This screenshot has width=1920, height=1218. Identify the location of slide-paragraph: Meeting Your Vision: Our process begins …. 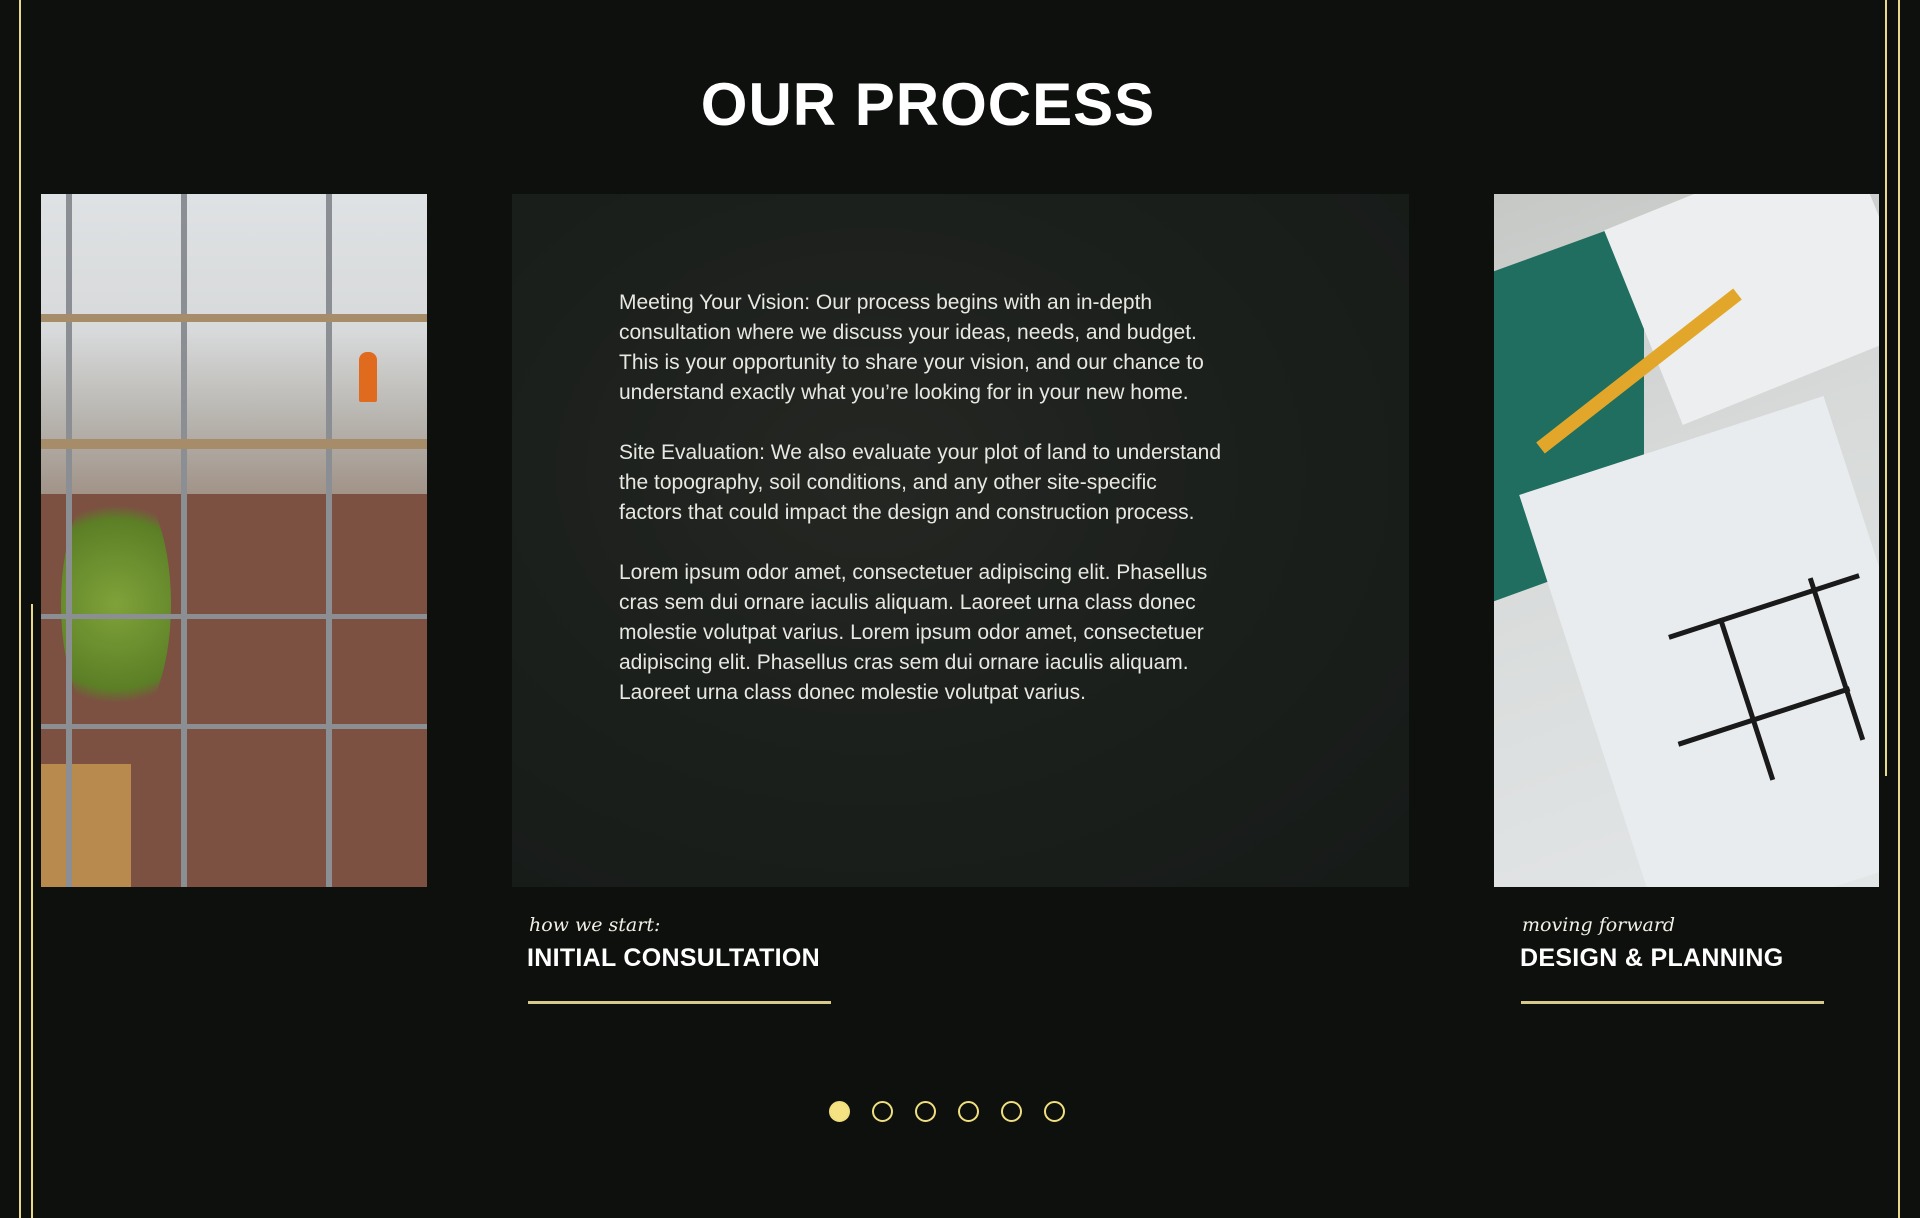
(911, 347).